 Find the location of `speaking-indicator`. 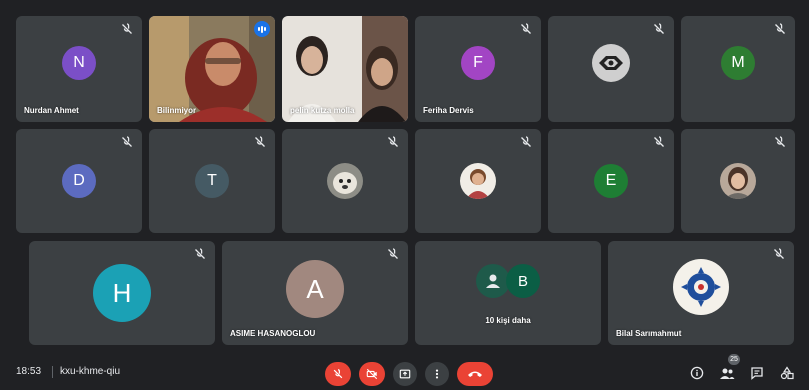

speaking-indicator is located at coordinates (262, 29).